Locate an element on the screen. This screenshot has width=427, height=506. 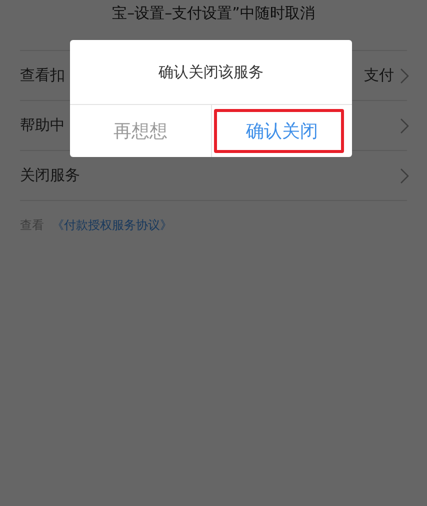
row-label: 查看扣 is located at coordinates (42, 75).